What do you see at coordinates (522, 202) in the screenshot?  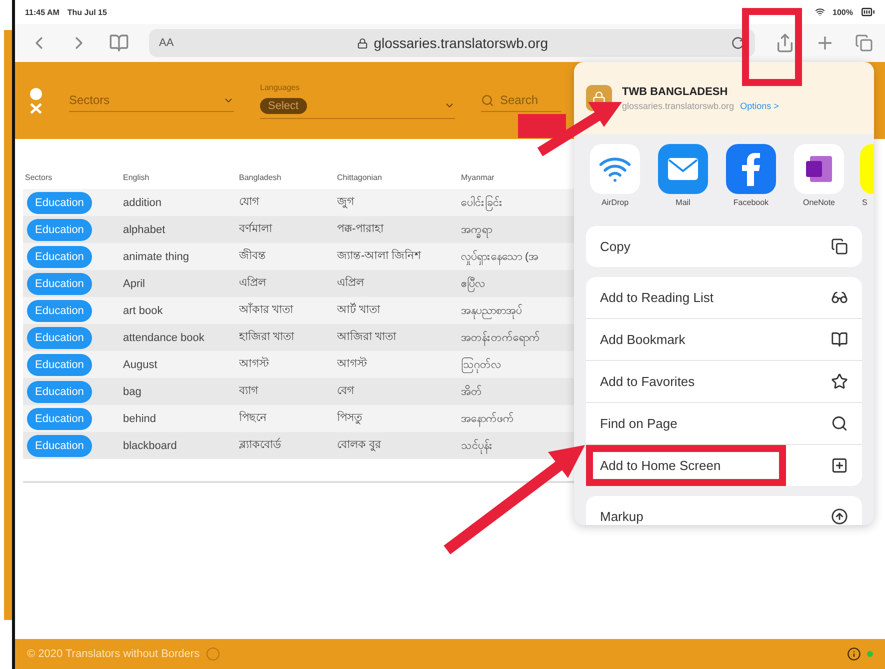 I see `table-cell: ပေါင်းခြင်း` at bounding box center [522, 202].